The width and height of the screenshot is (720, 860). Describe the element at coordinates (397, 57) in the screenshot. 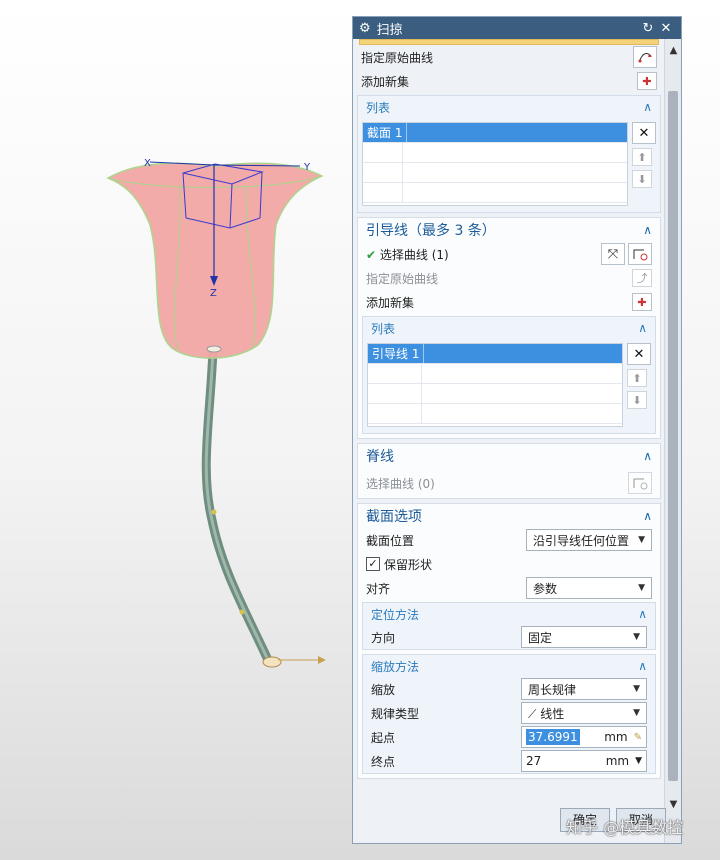

I see `specify-original-curve-label: 指定原始曲线` at that location.